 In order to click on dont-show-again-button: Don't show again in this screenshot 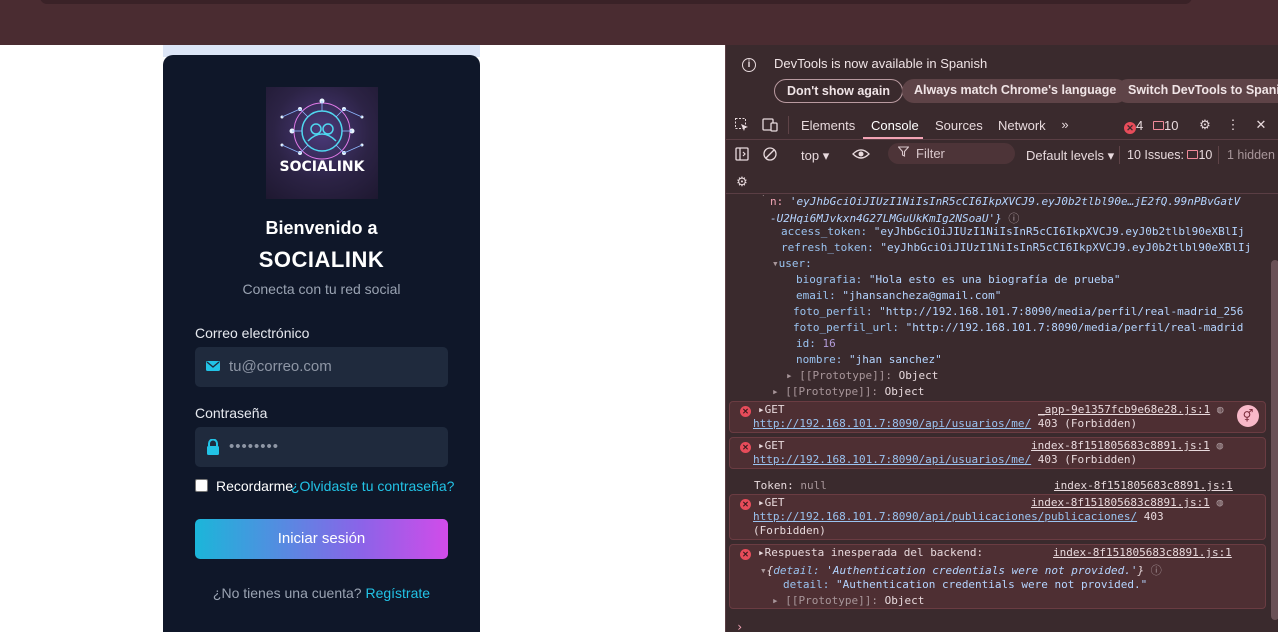, I will do `click(838, 91)`.